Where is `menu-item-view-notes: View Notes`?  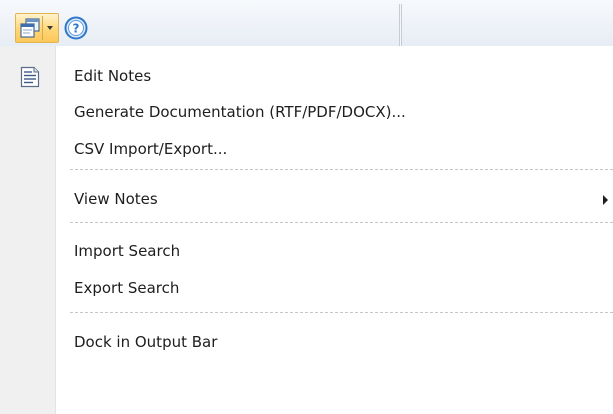
menu-item-view-notes: View Notes is located at coordinates (334, 200).